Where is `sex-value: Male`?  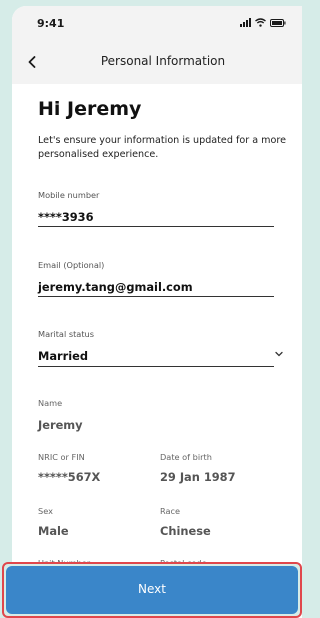
sex-value: Male is located at coordinates (53, 531).